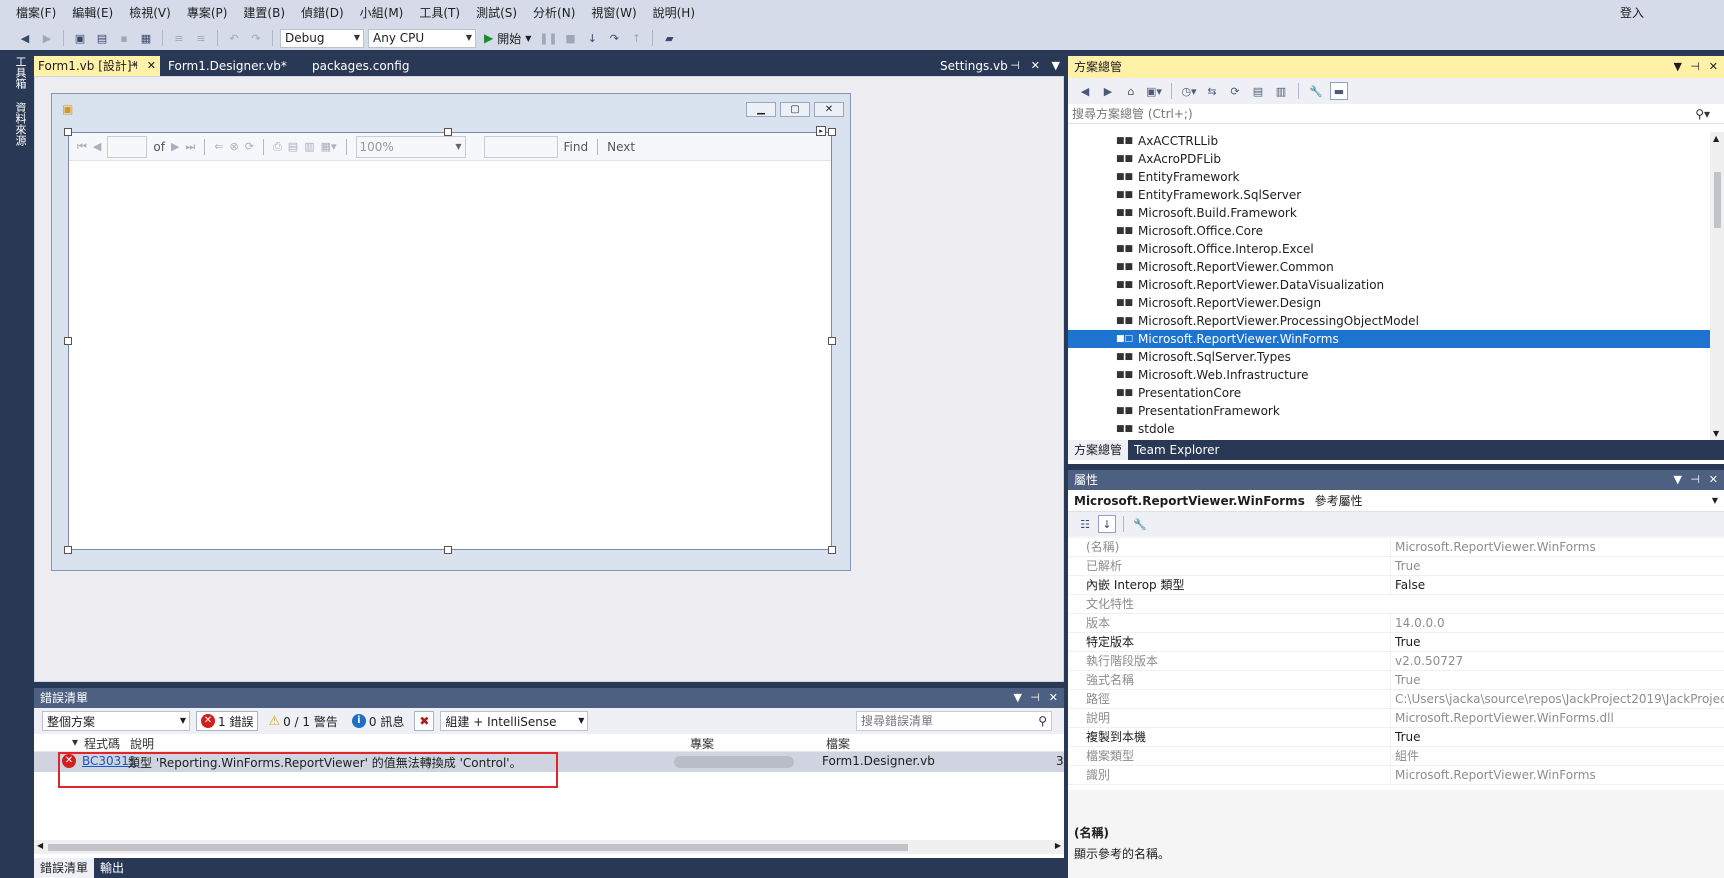  What do you see at coordinates (570, 38) in the screenshot?
I see `stop-icon: ■` at bounding box center [570, 38].